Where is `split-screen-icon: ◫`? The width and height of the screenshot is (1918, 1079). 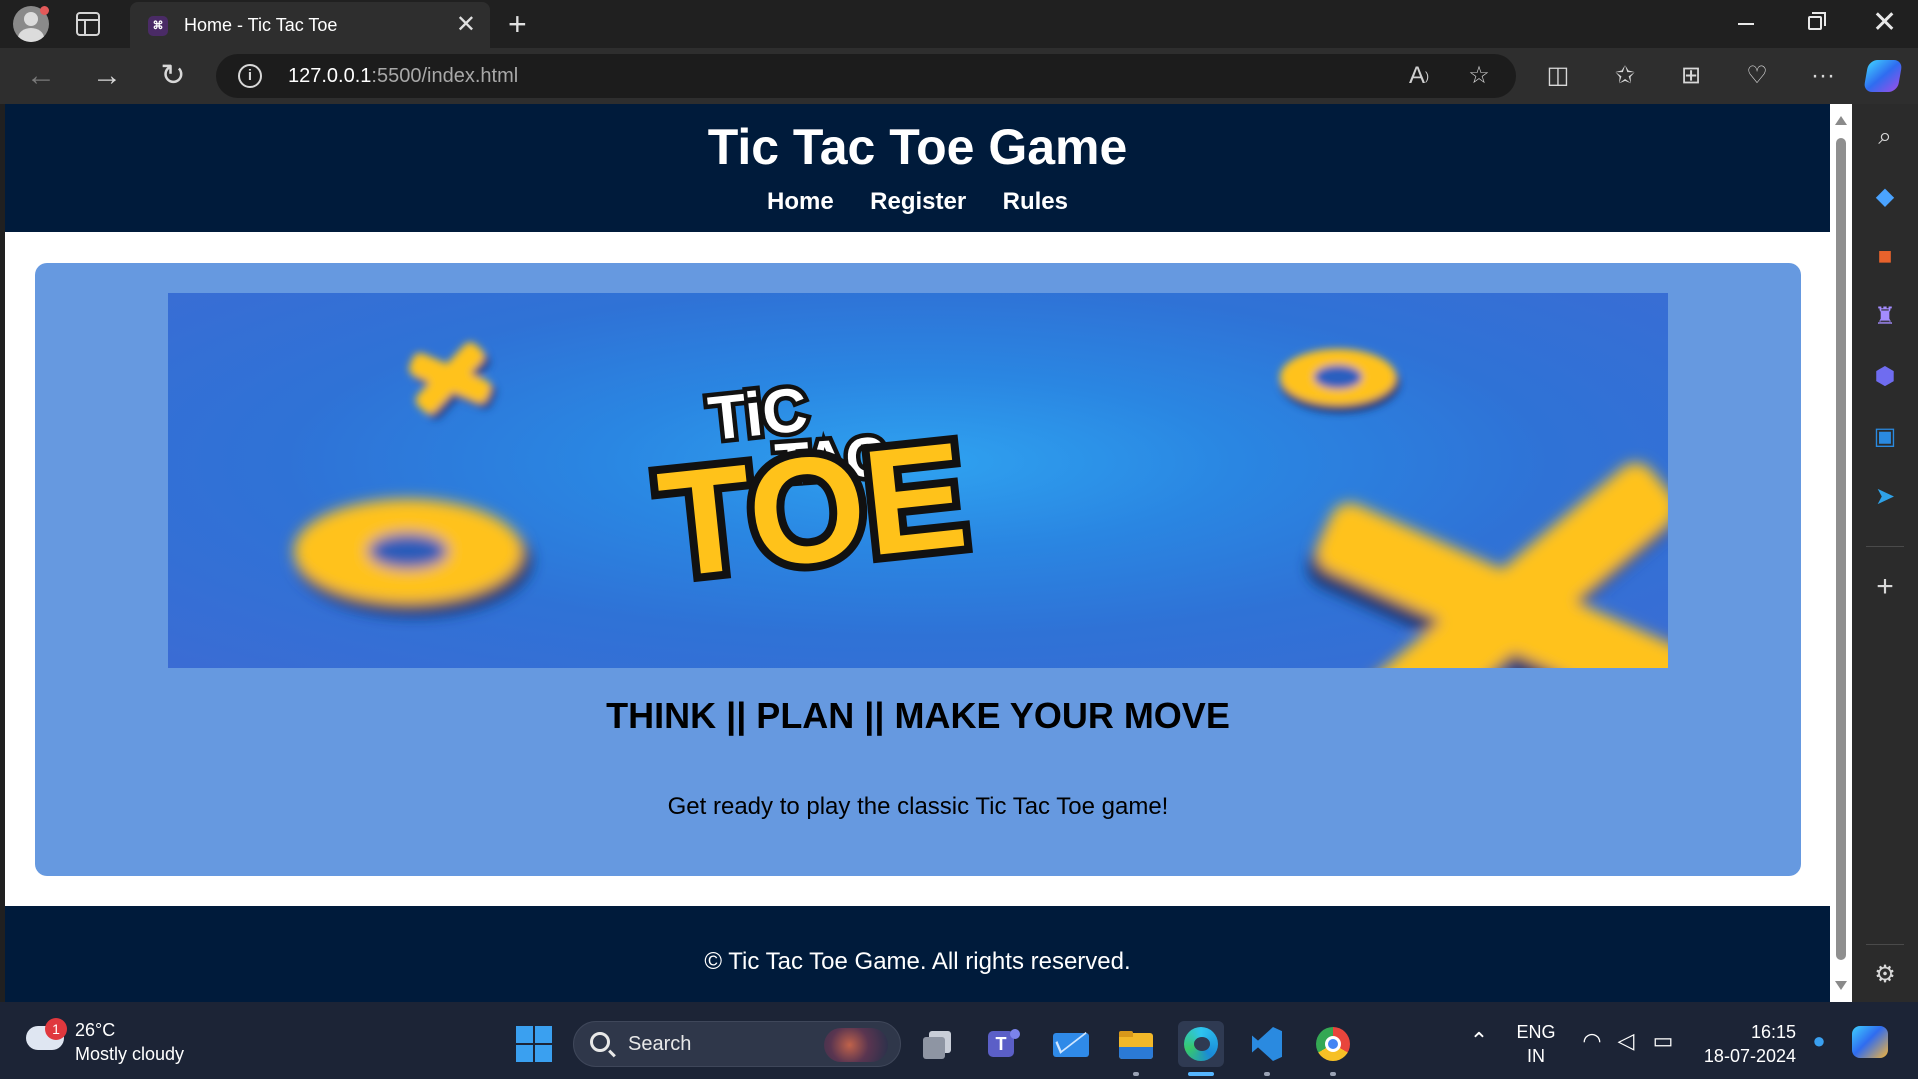 split-screen-icon: ◫ is located at coordinates (1558, 76).